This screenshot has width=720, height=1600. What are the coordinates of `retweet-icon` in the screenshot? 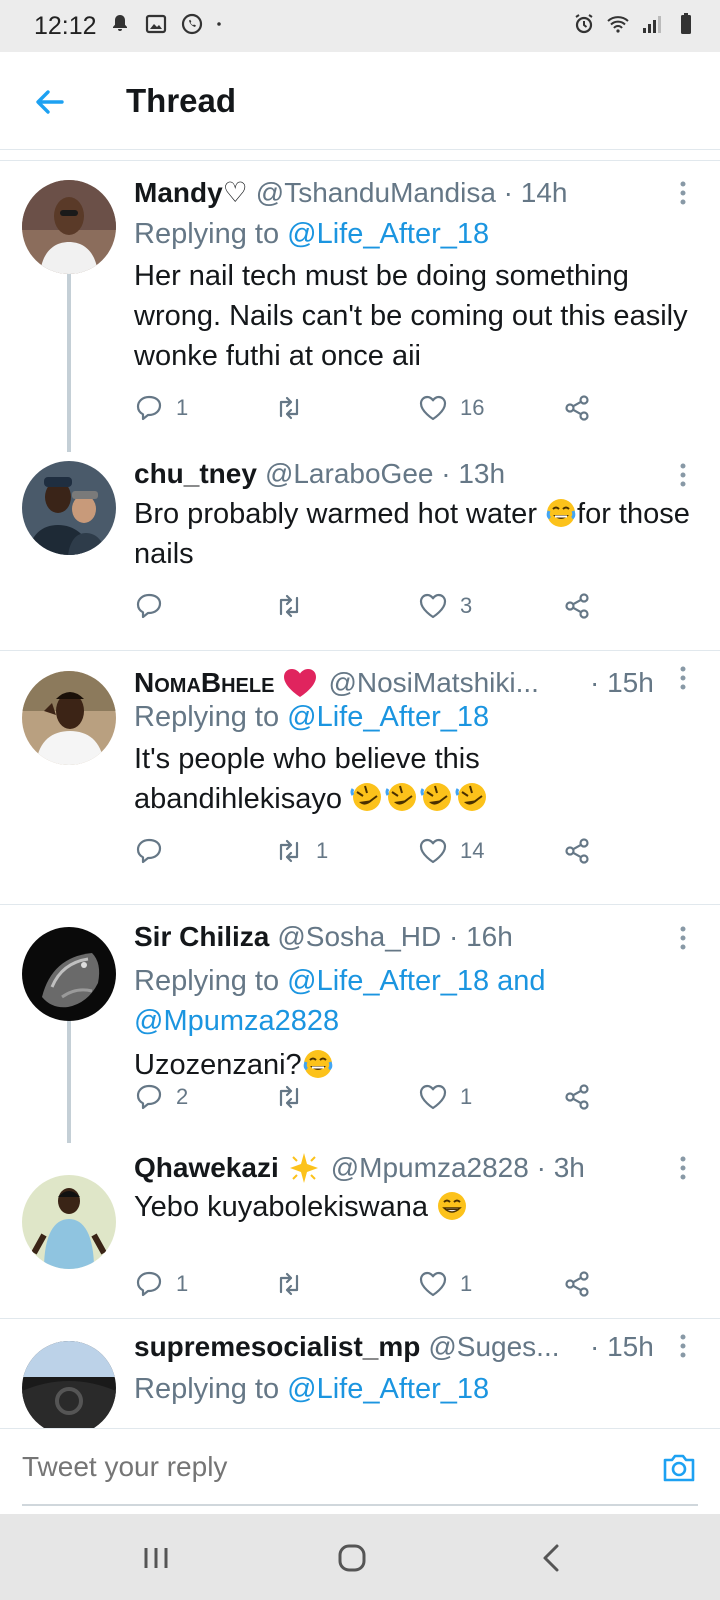 It's located at (289, 606).